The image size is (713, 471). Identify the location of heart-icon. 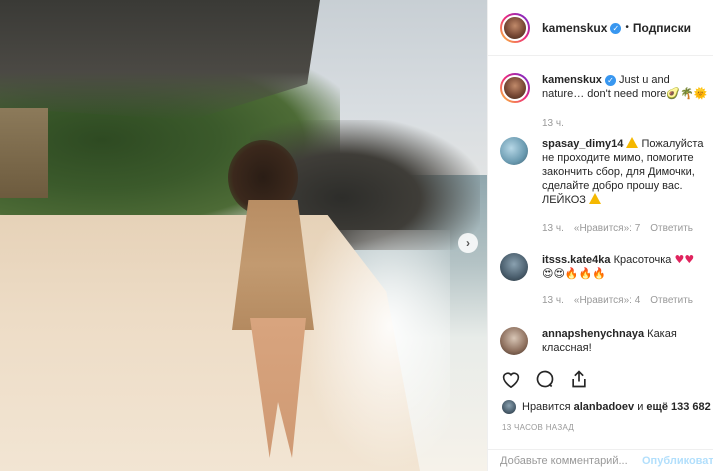
(511, 379).